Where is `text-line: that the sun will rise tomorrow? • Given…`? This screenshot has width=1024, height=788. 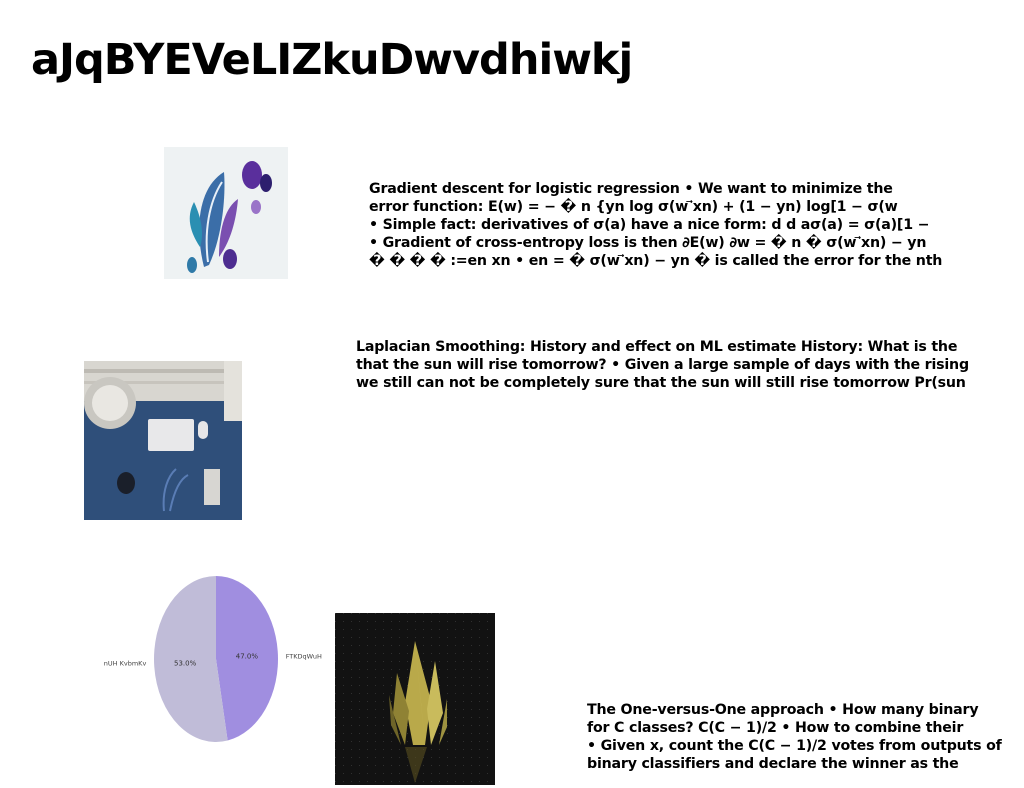 text-line: that the sun will rise tomorrow? • Given… is located at coordinates (662, 365).